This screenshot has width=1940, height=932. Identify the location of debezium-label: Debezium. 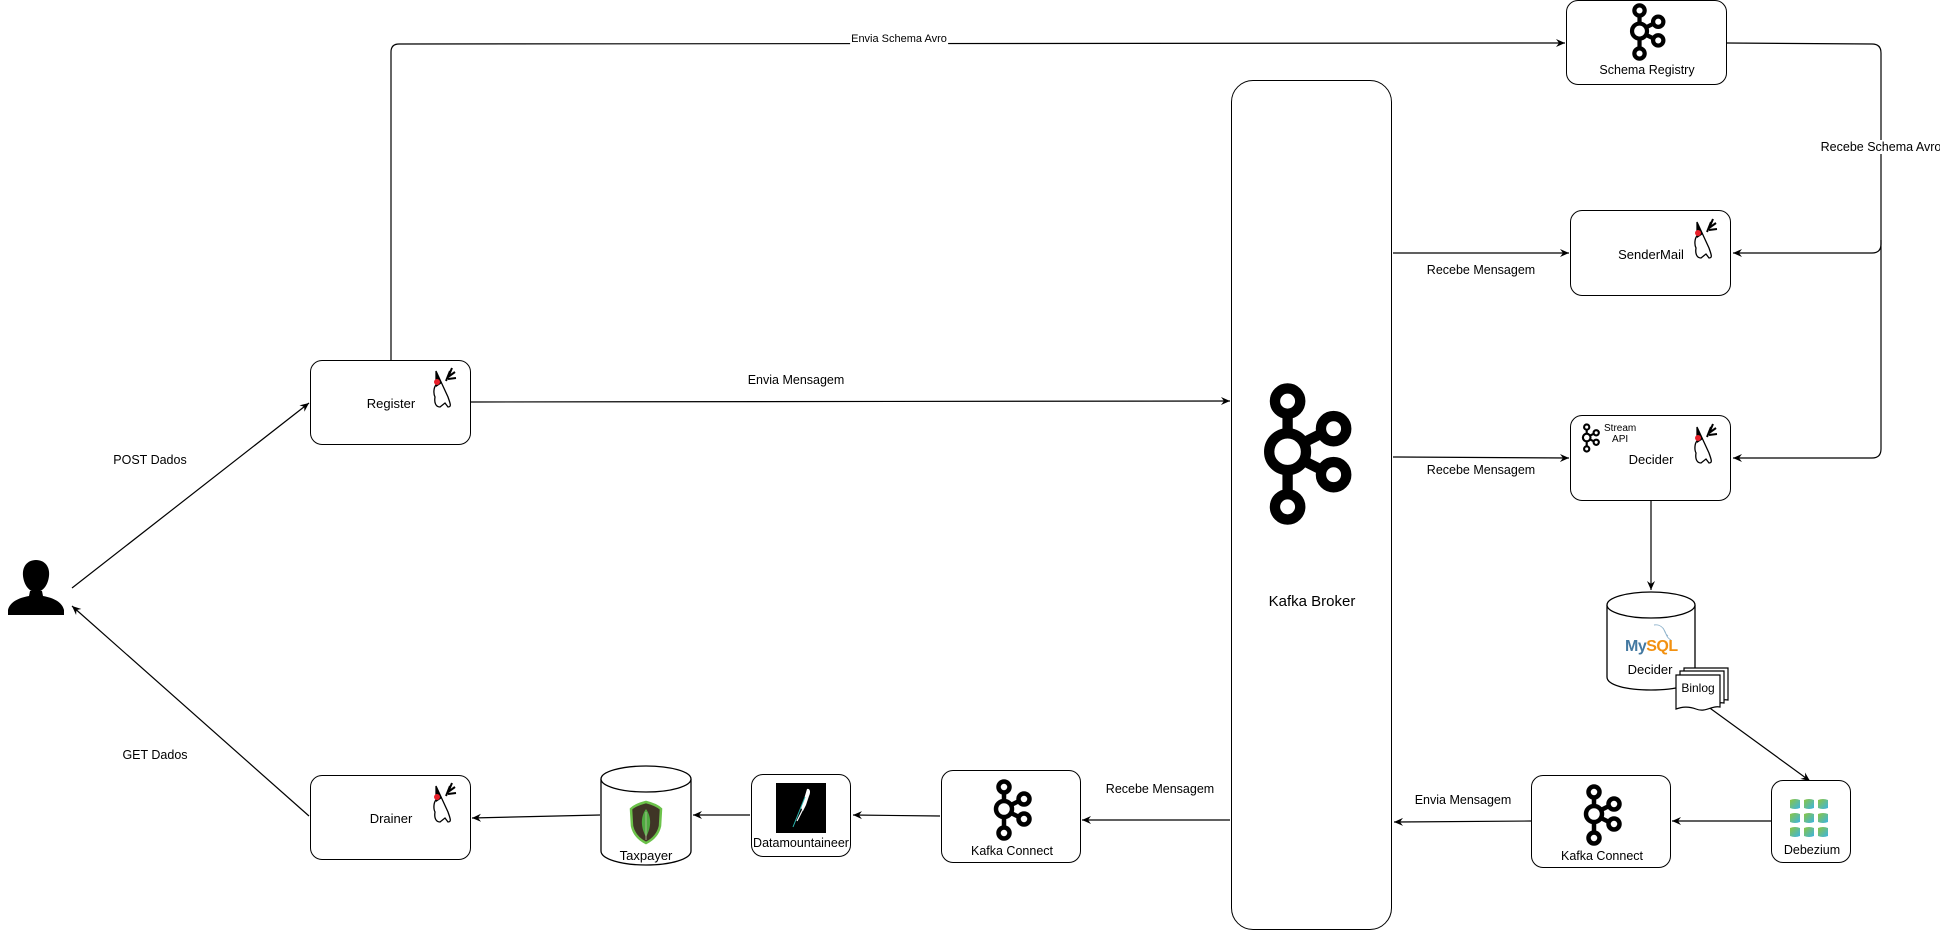
(1812, 850).